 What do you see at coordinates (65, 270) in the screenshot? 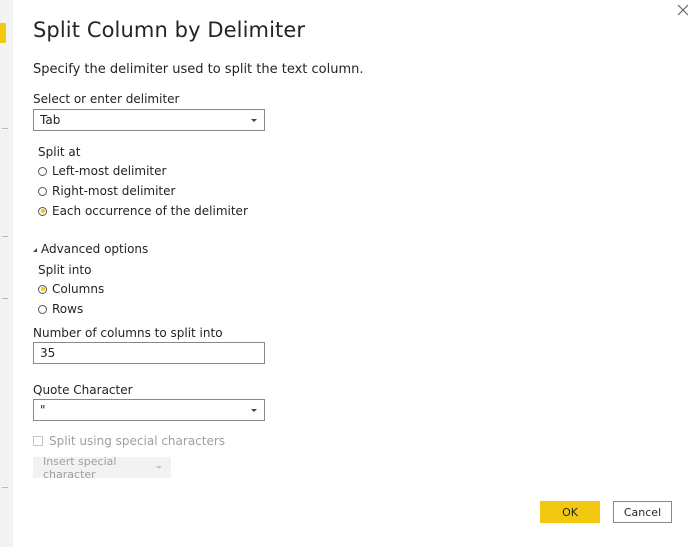
I see `split-into-label: Split into` at bounding box center [65, 270].